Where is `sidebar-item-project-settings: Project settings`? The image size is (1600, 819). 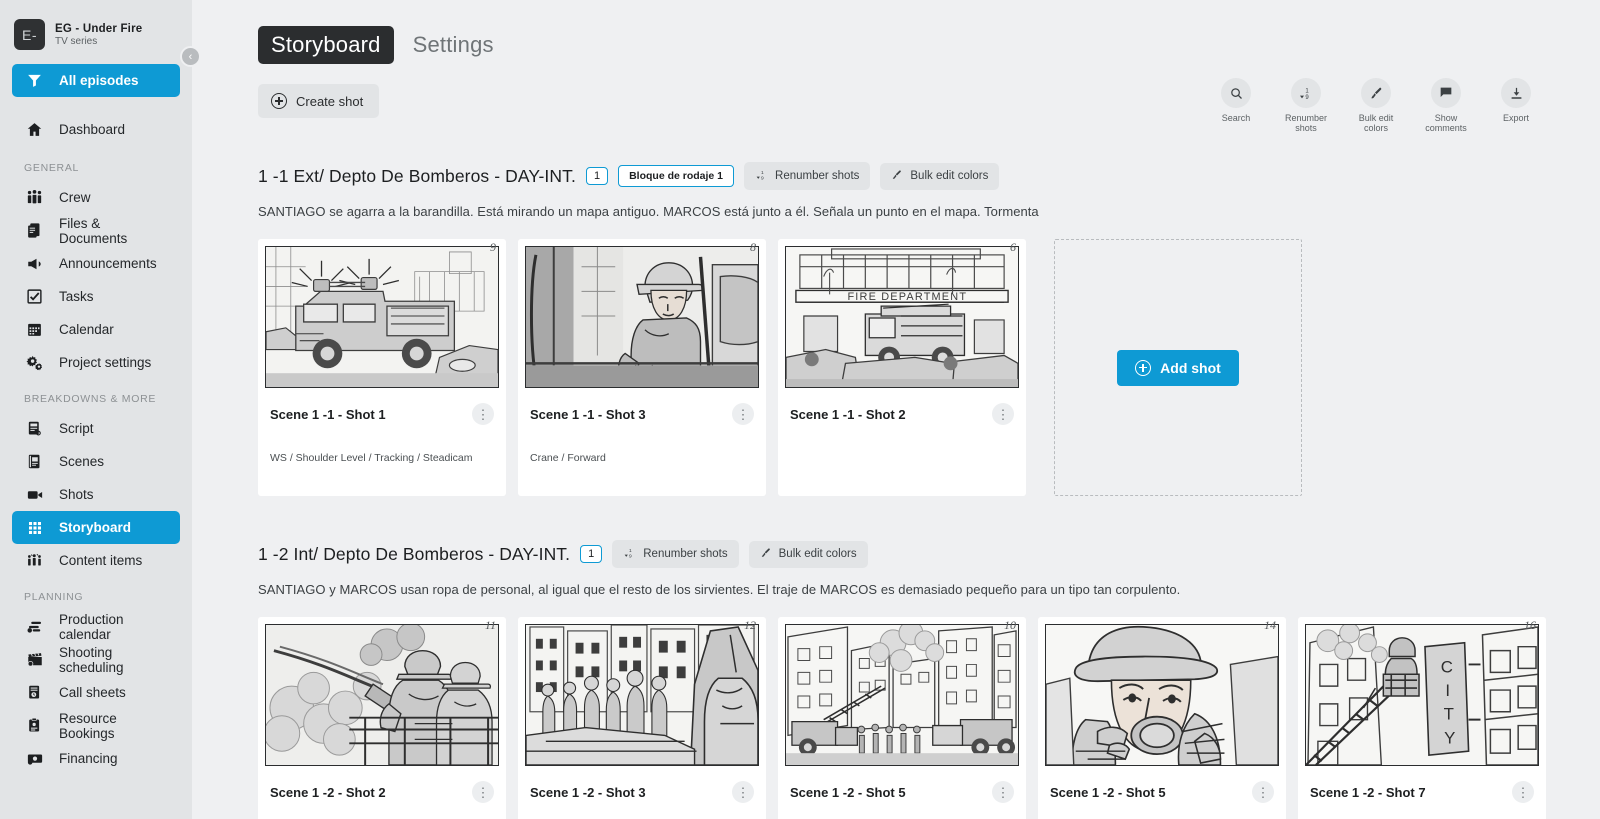
sidebar-item-project-settings: Project settings is located at coordinates (96, 362).